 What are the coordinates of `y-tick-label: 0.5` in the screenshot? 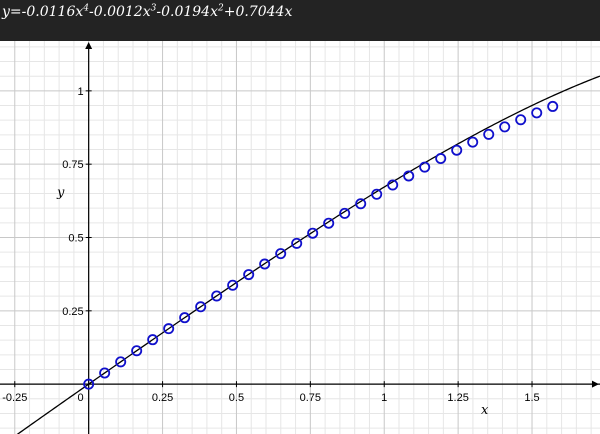 It's located at (75, 239).